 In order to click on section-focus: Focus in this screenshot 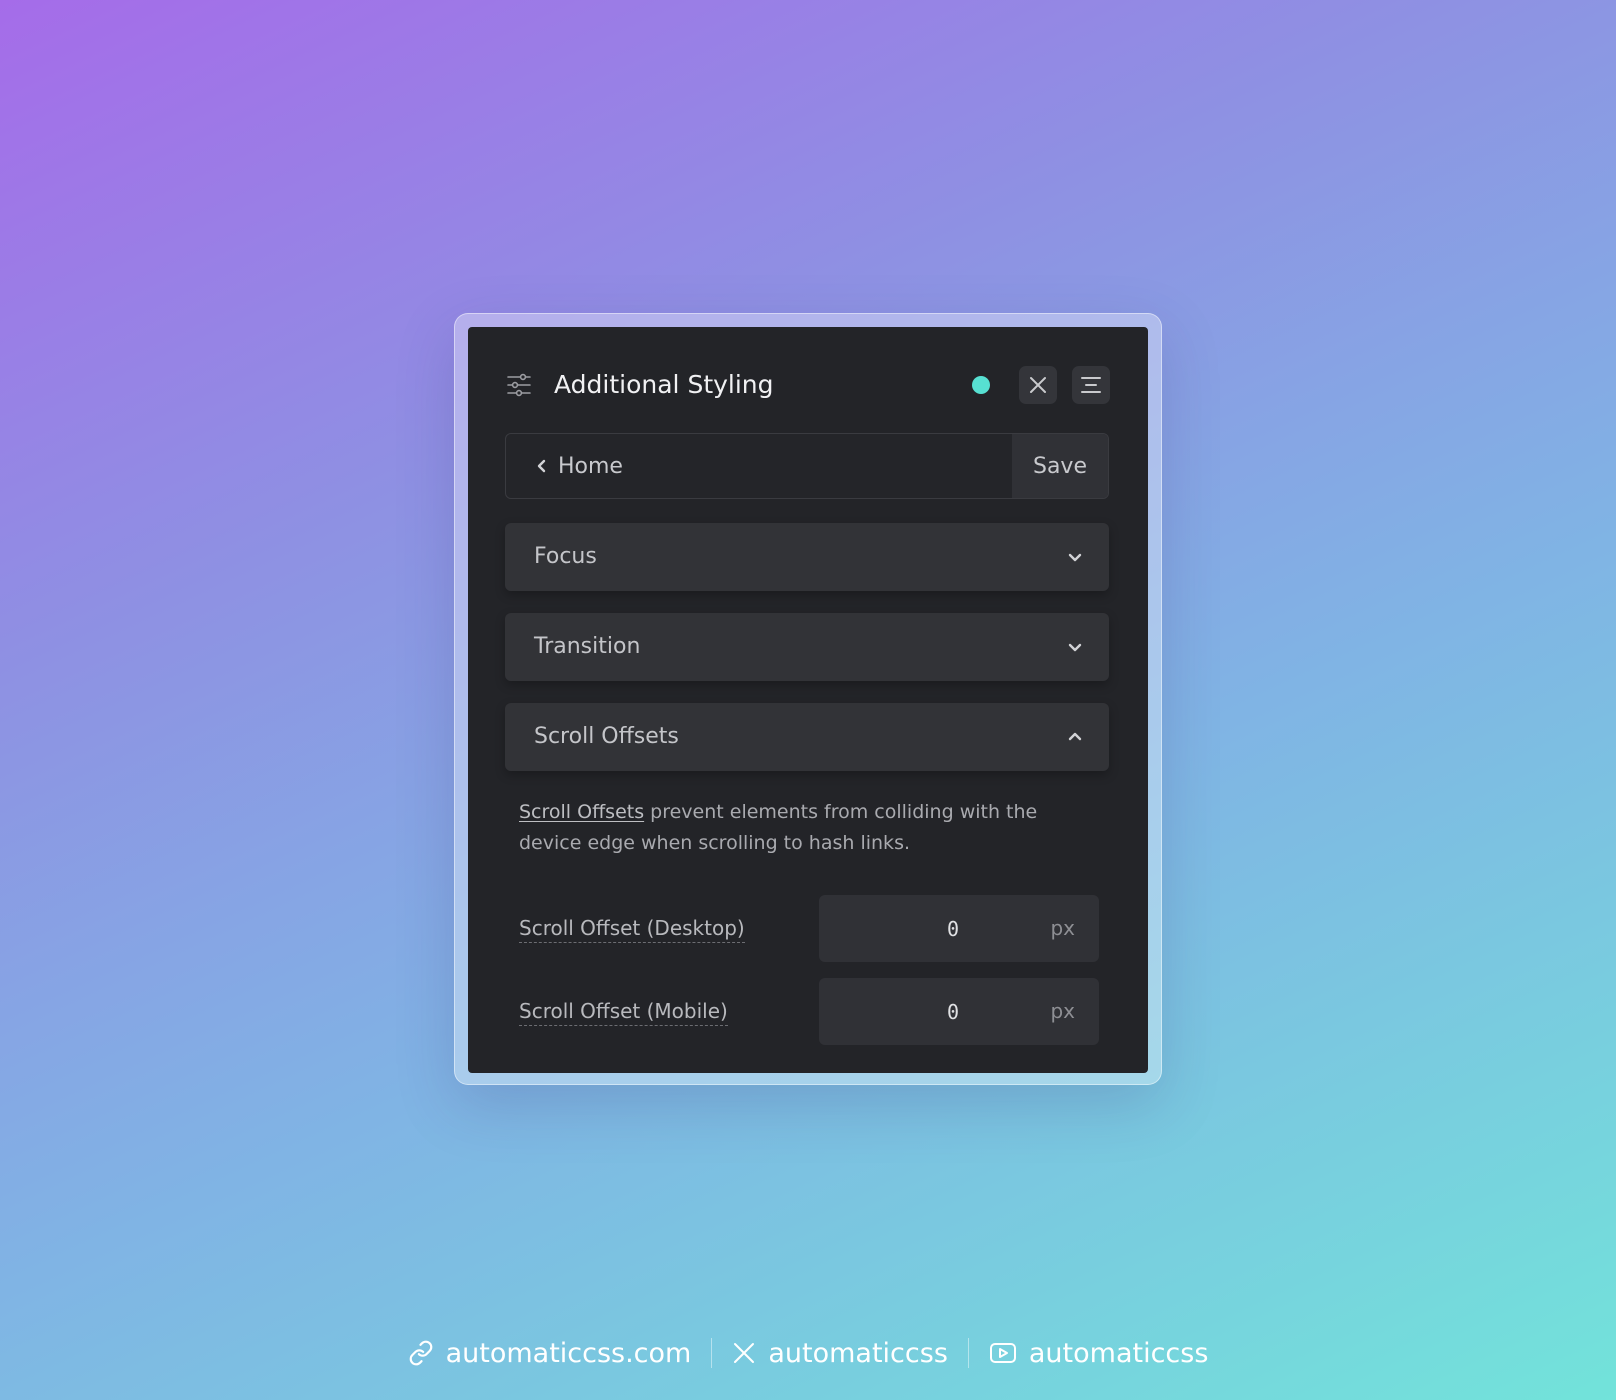, I will do `click(807, 557)`.